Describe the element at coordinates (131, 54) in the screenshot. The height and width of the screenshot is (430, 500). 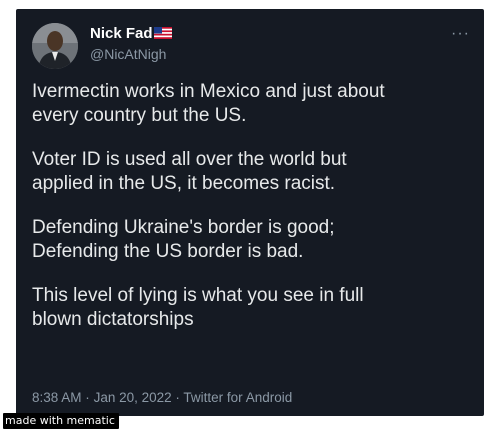
I see `author-handle: @NicAtNigh` at that location.